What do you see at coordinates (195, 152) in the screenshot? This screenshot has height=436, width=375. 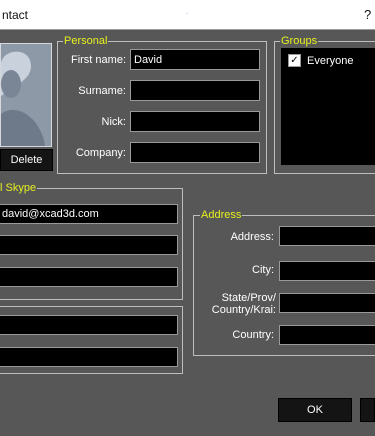 I see `company-field` at bounding box center [195, 152].